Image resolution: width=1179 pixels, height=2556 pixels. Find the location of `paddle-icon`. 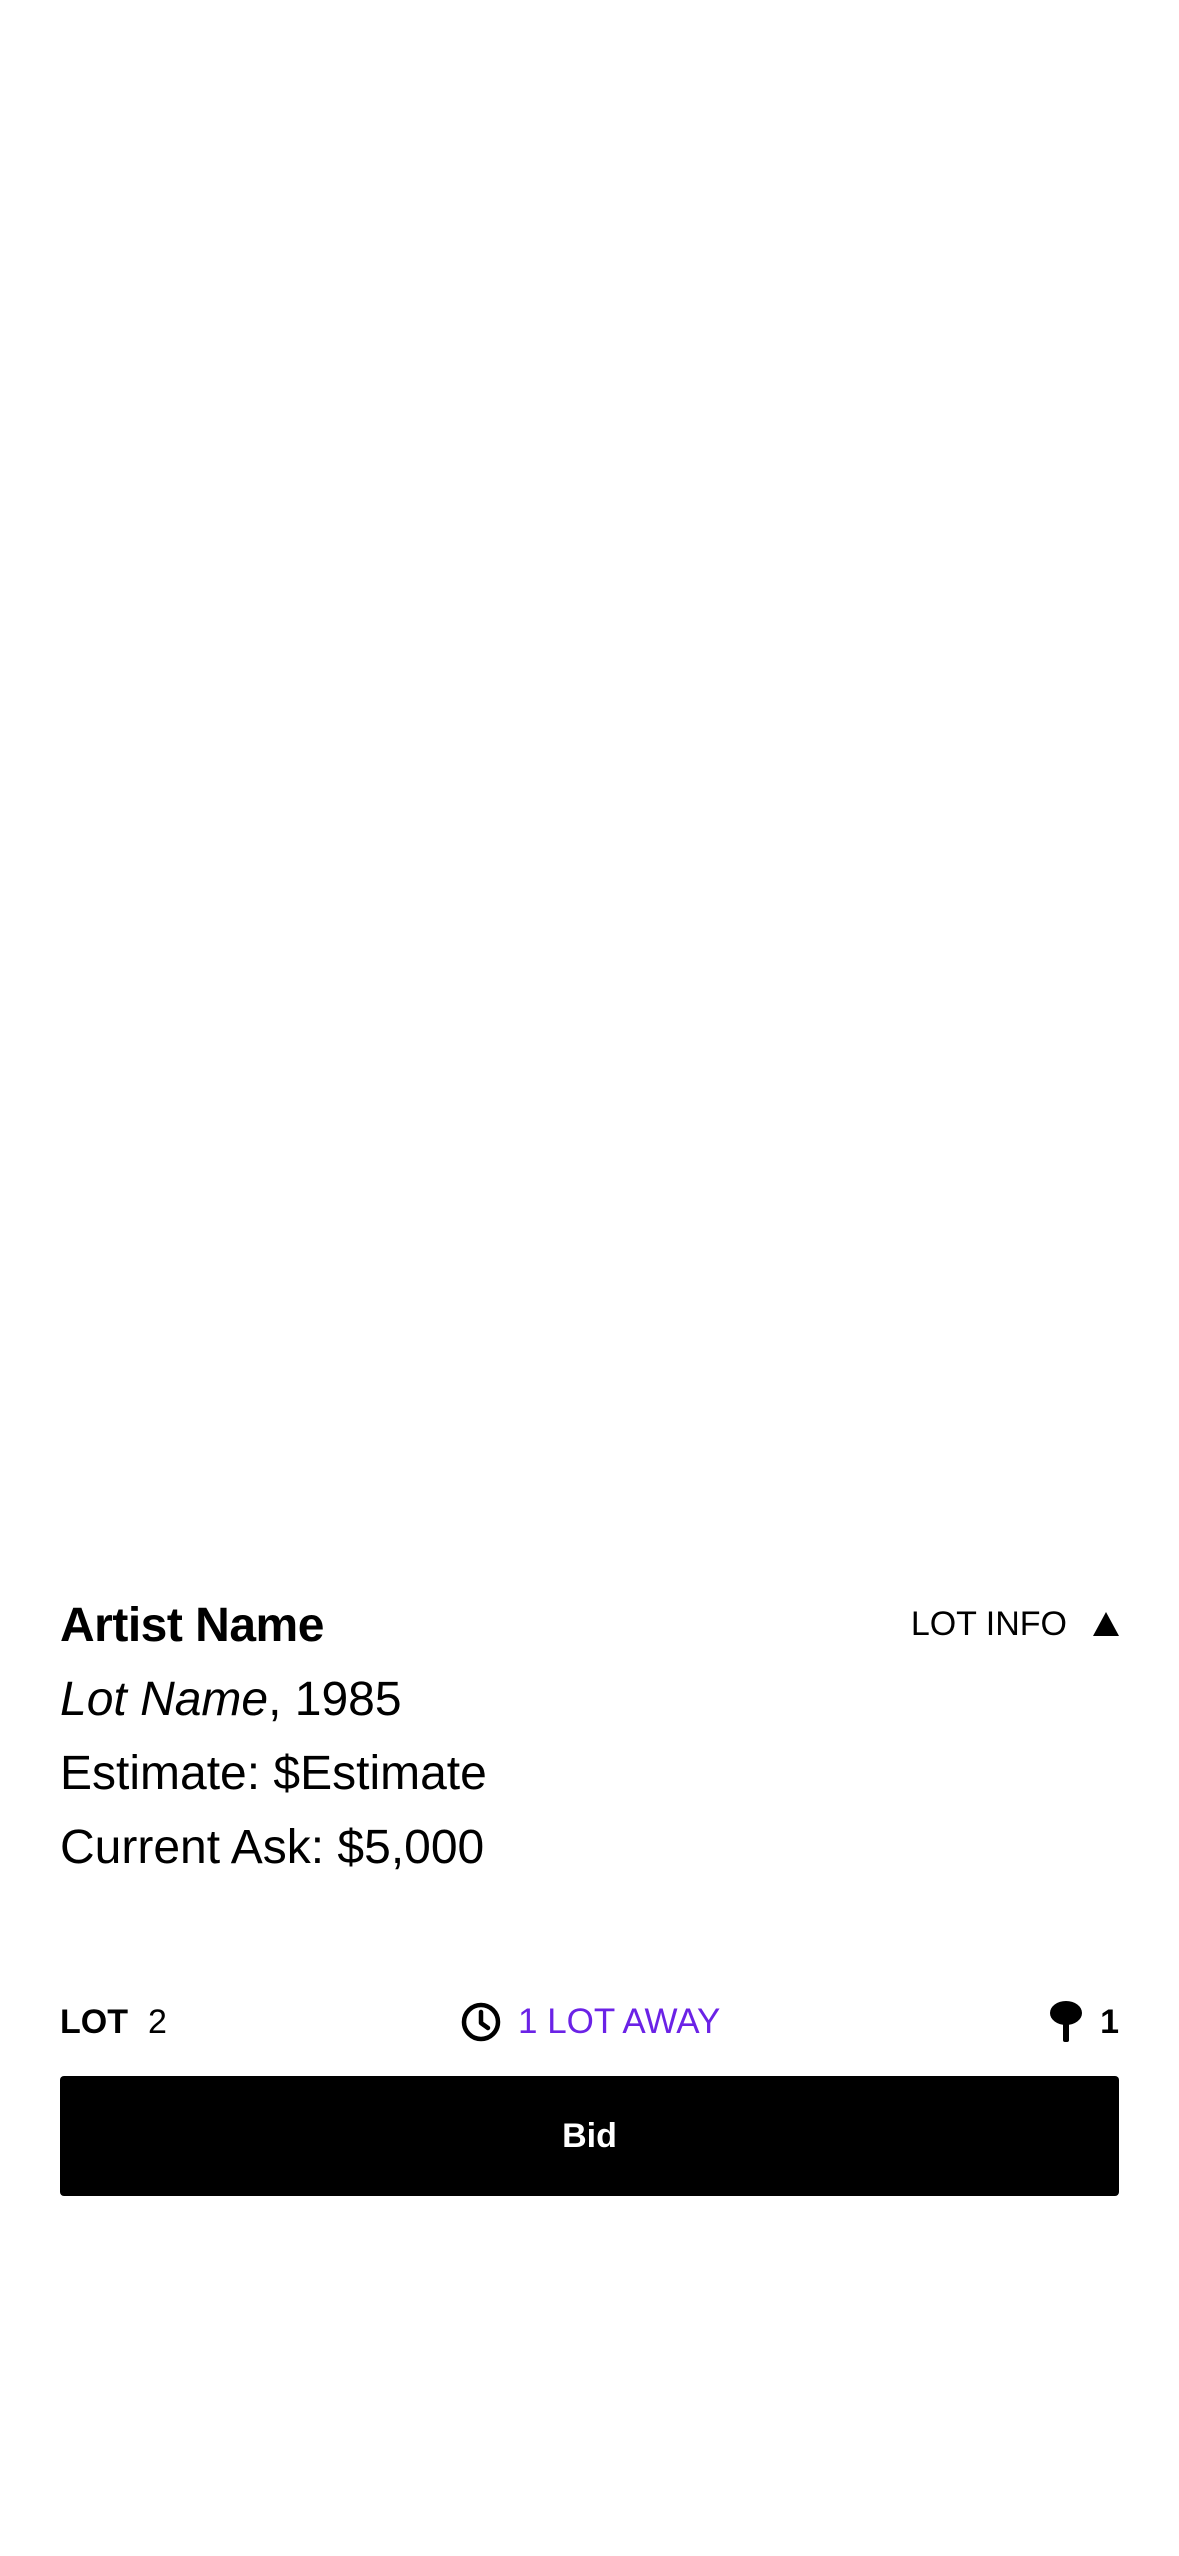

paddle-icon is located at coordinates (1066, 2021).